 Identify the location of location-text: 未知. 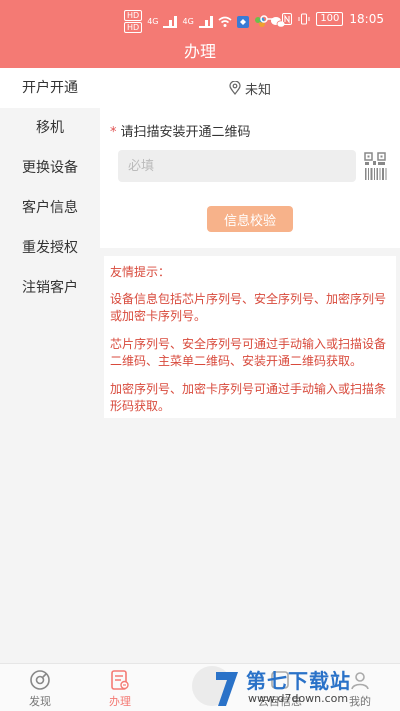
(257, 90).